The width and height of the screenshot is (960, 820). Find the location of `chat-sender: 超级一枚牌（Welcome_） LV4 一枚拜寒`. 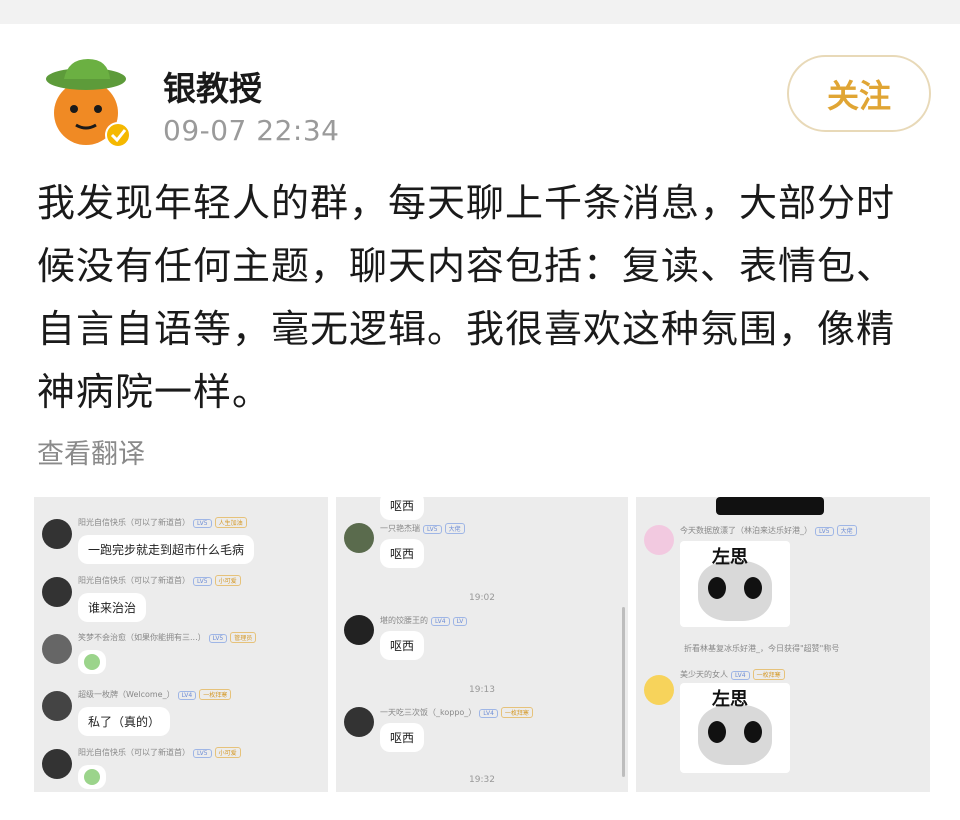

chat-sender: 超级一枚牌（Welcome_） LV4 一枚拜寒 is located at coordinates (155, 694).